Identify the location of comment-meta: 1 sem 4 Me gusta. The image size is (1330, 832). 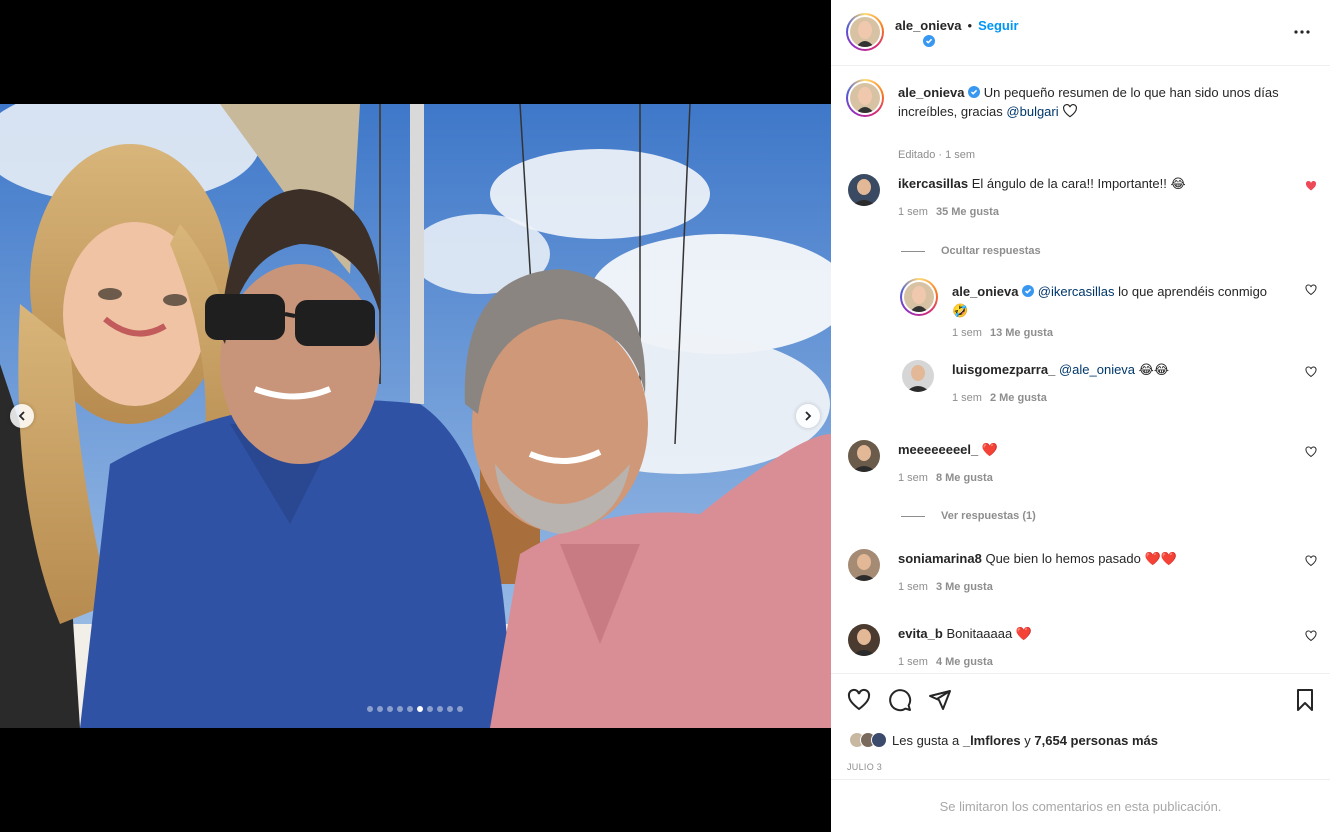
(945, 662).